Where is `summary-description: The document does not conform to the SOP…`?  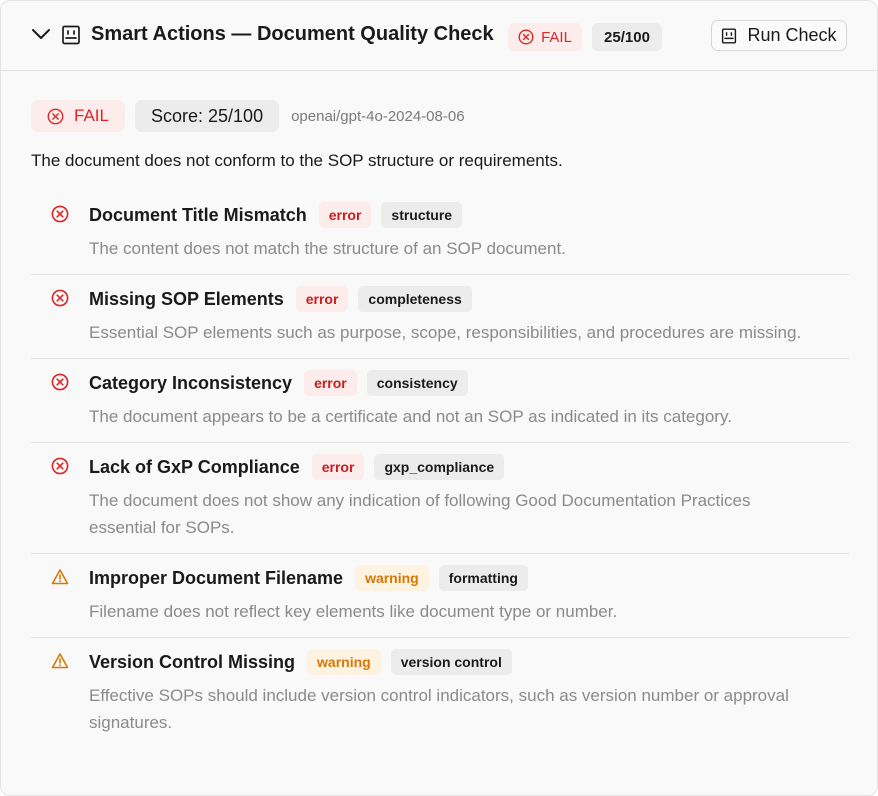 summary-description: The document does not conform to the SOP… is located at coordinates (297, 160).